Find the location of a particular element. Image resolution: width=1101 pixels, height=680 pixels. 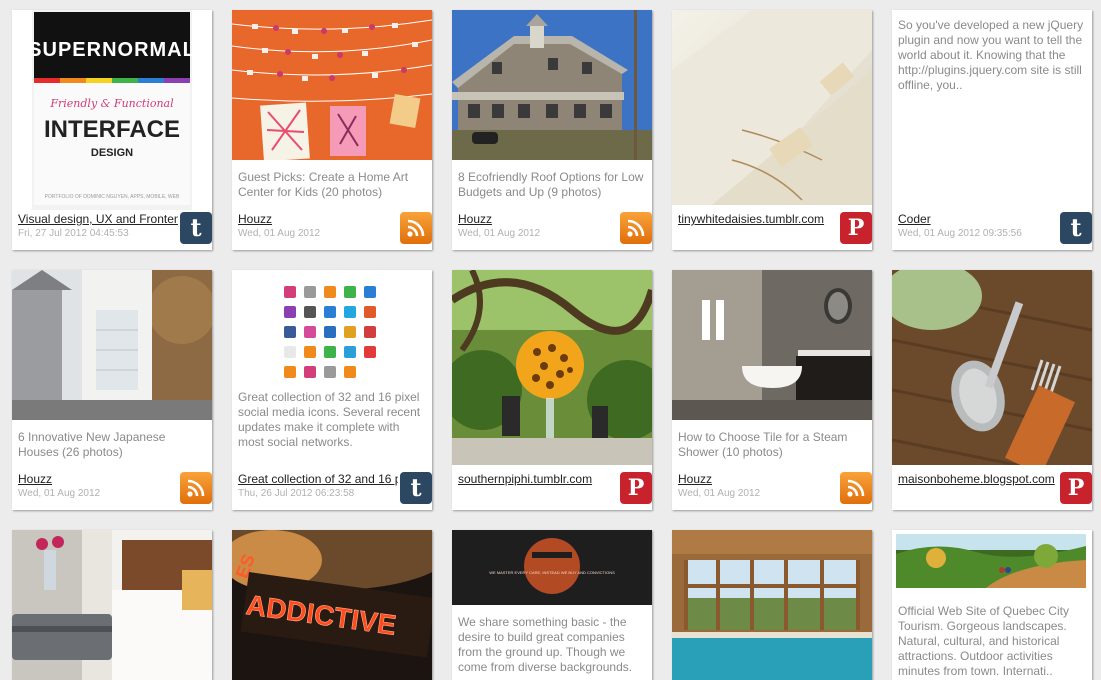

card-footer: maisonboheme.blogspot.com P is located at coordinates (992, 488).